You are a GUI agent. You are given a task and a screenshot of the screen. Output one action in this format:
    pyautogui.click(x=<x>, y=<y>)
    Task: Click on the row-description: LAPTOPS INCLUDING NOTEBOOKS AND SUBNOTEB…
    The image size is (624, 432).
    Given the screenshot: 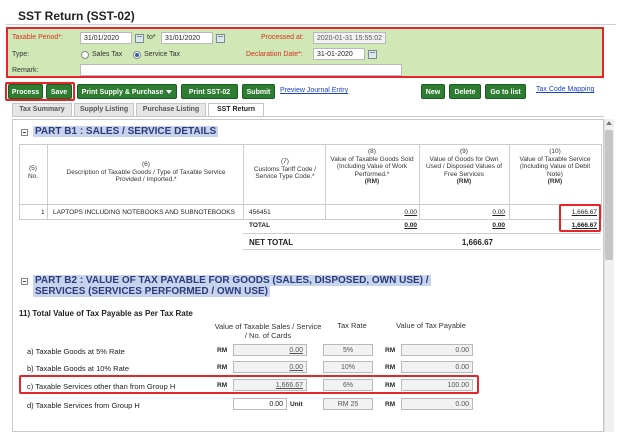 What is the action you would take?
    pyautogui.click(x=144, y=212)
    